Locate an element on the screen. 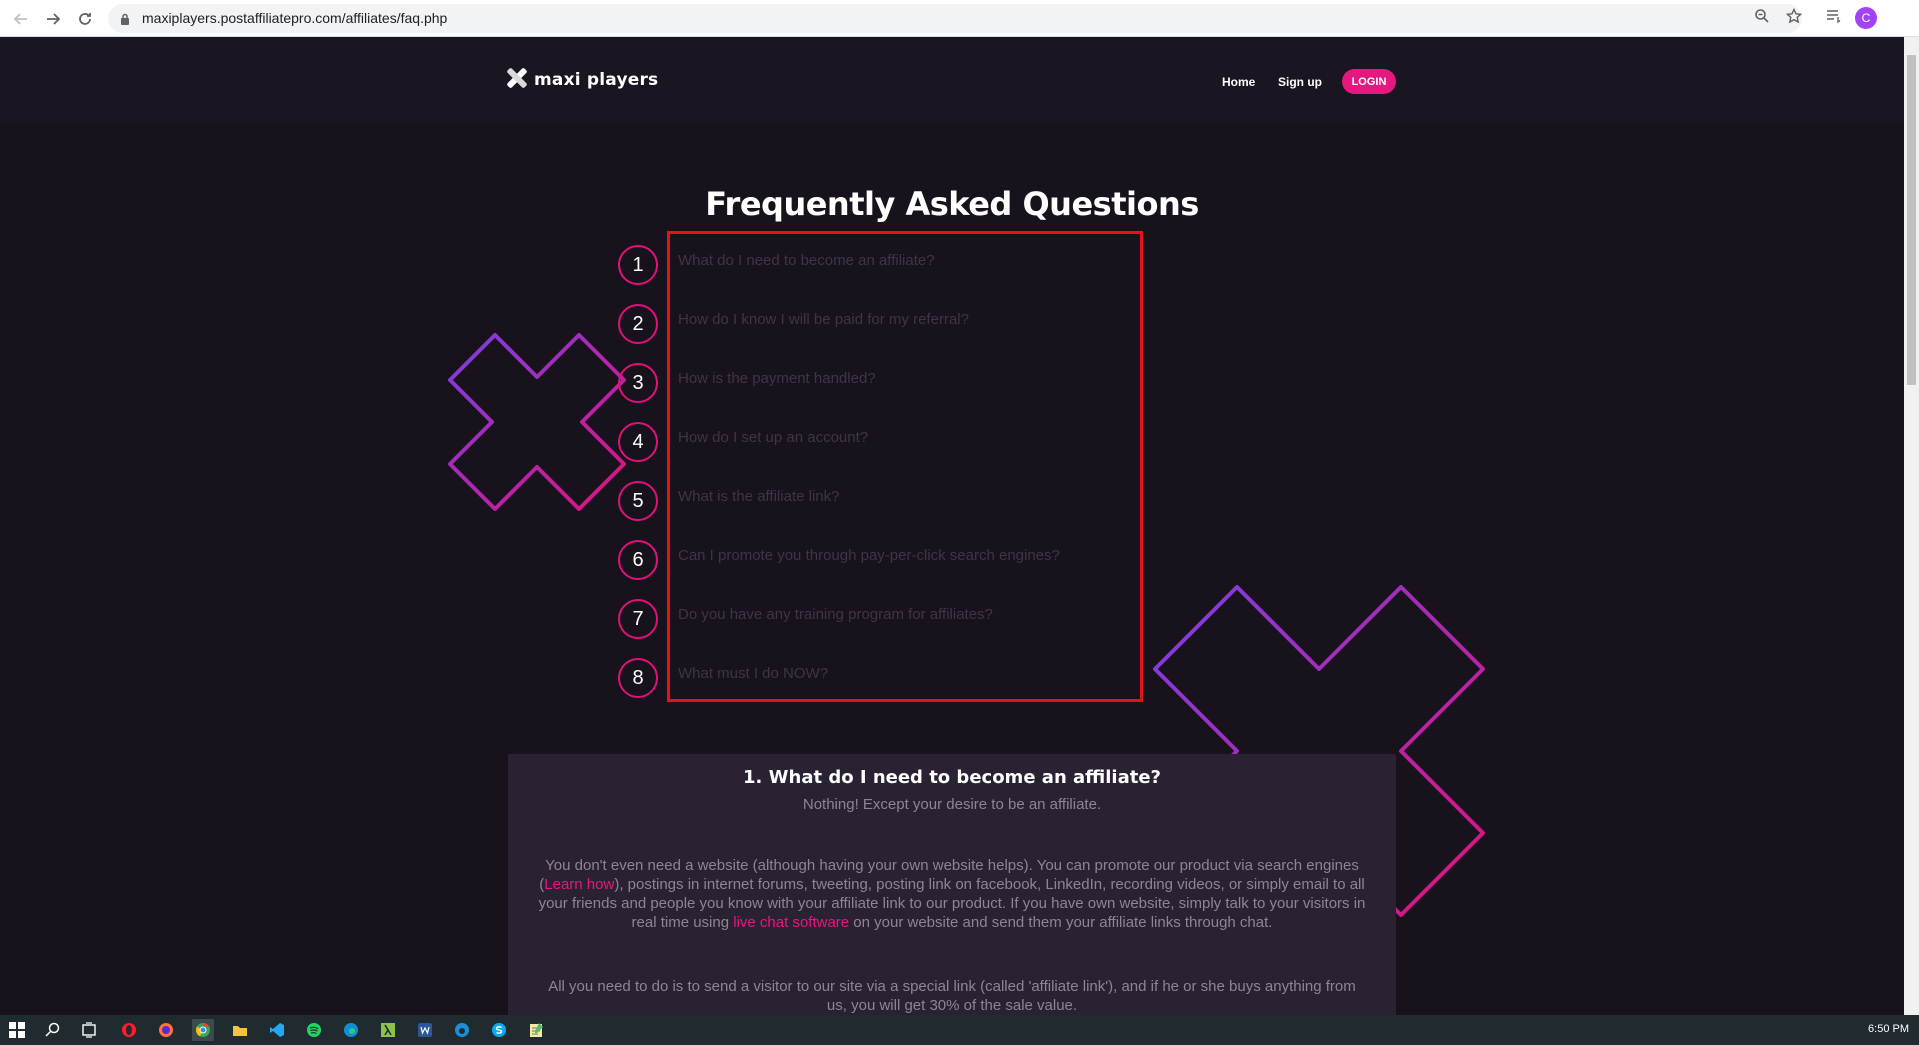  question-number-4: 4 is located at coordinates (638, 442).